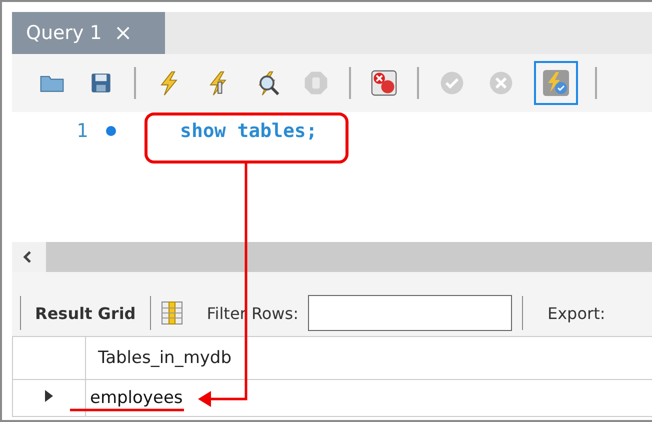 The width and height of the screenshot is (652, 422). What do you see at coordinates (249, 131) in the screenshot?
I see `code-line: show tables;` at bounding box center [249, 131].